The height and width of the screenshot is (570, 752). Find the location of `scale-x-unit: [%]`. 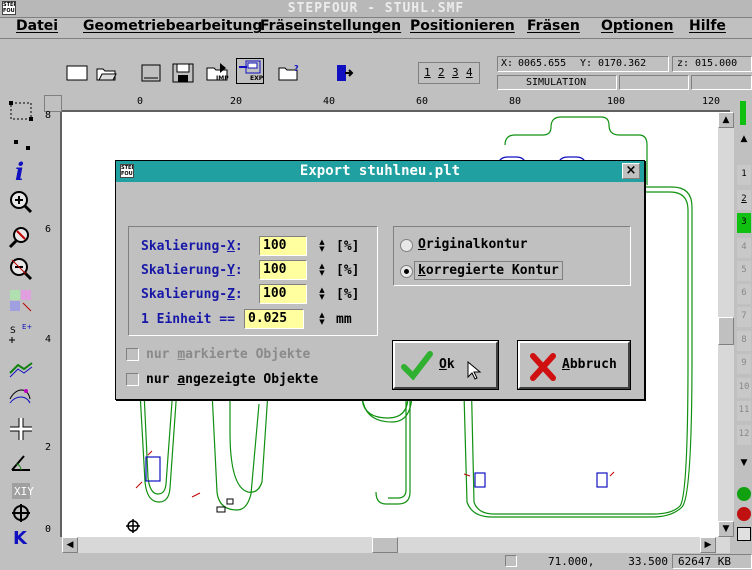

scale-x-unit: [%] is located at coordinates (348, 246).